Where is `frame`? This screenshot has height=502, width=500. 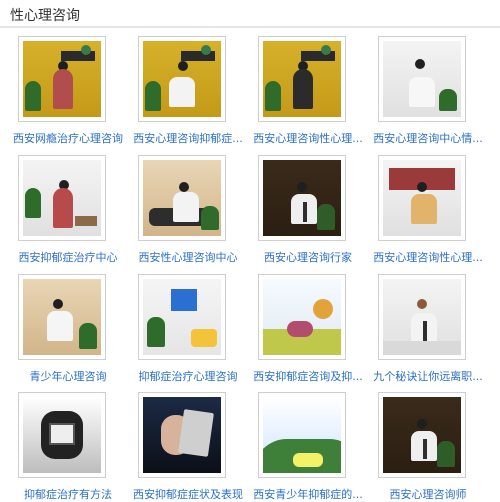 frame is located at coordinates (62, 434).